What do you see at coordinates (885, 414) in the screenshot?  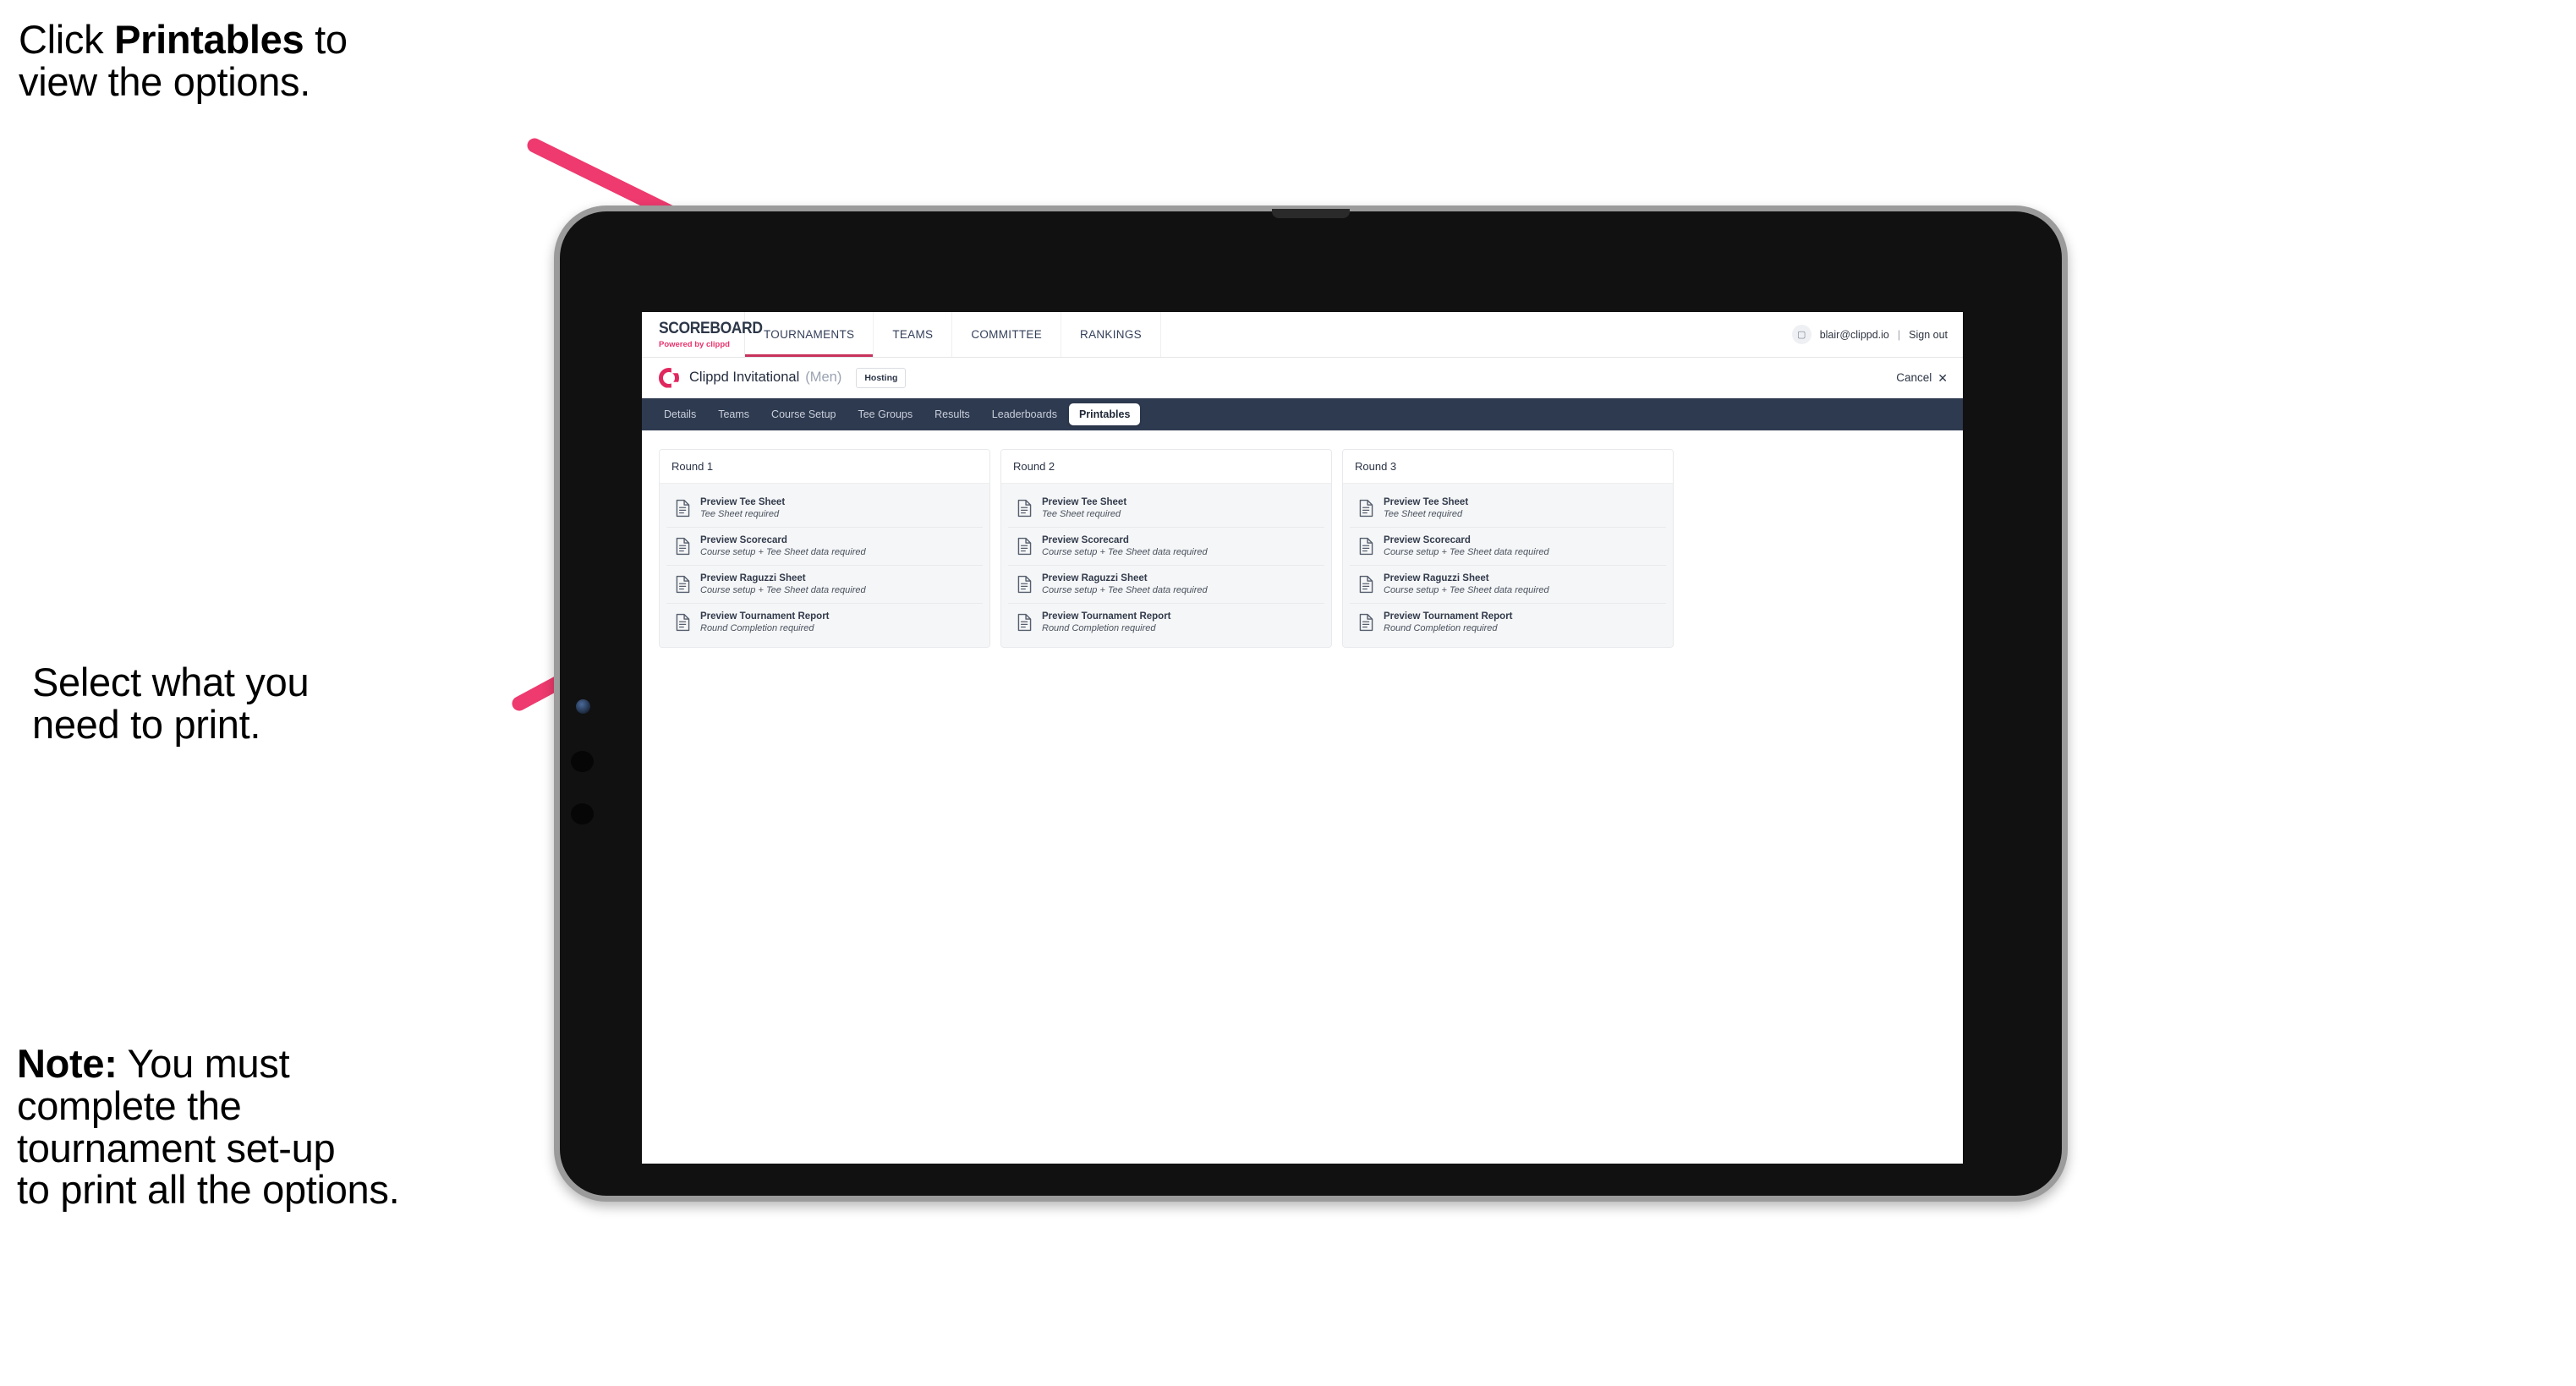 I see `tab-tee-groups: Tee Groups` at bounding box center [885, 414].